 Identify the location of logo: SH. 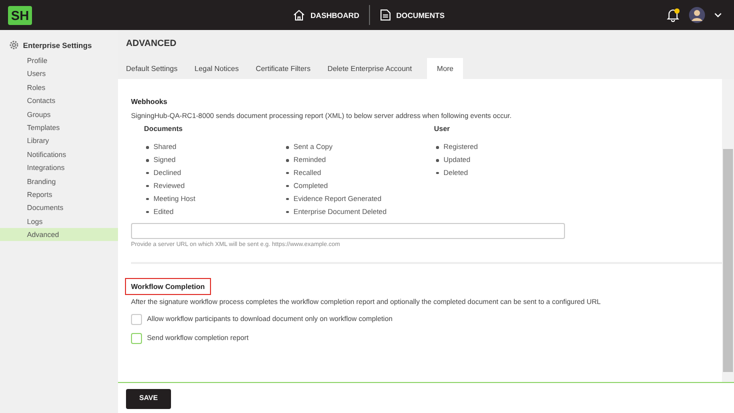
(20, 15).